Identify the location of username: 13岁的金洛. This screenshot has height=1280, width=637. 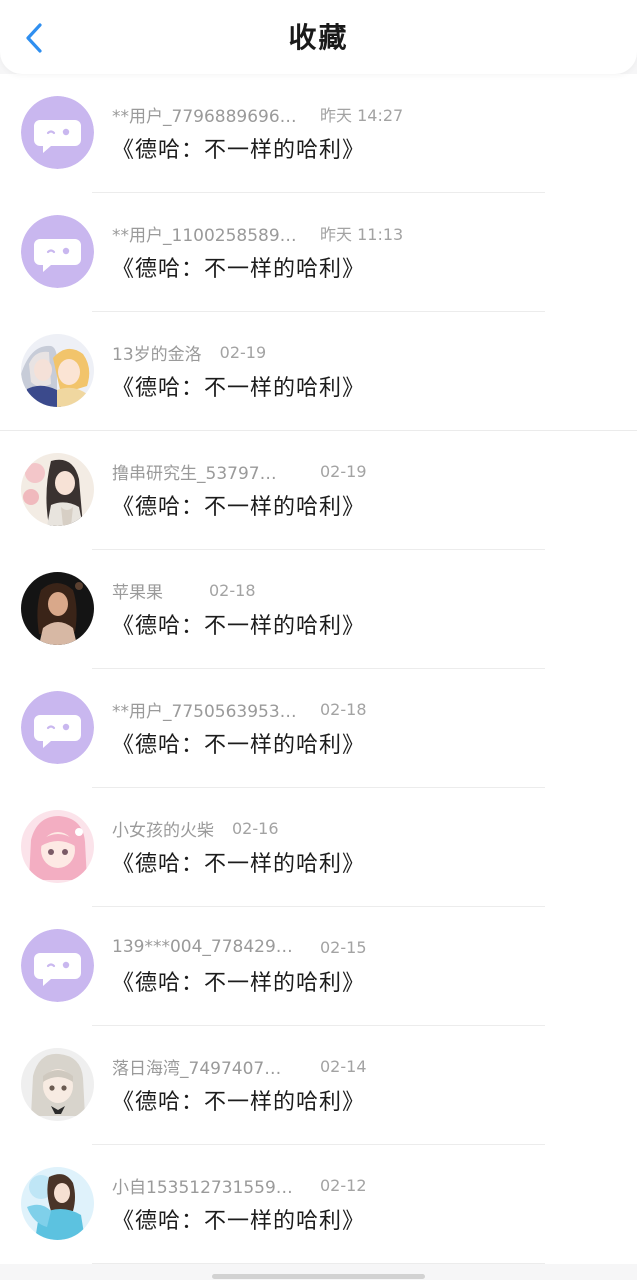
(157, 352).